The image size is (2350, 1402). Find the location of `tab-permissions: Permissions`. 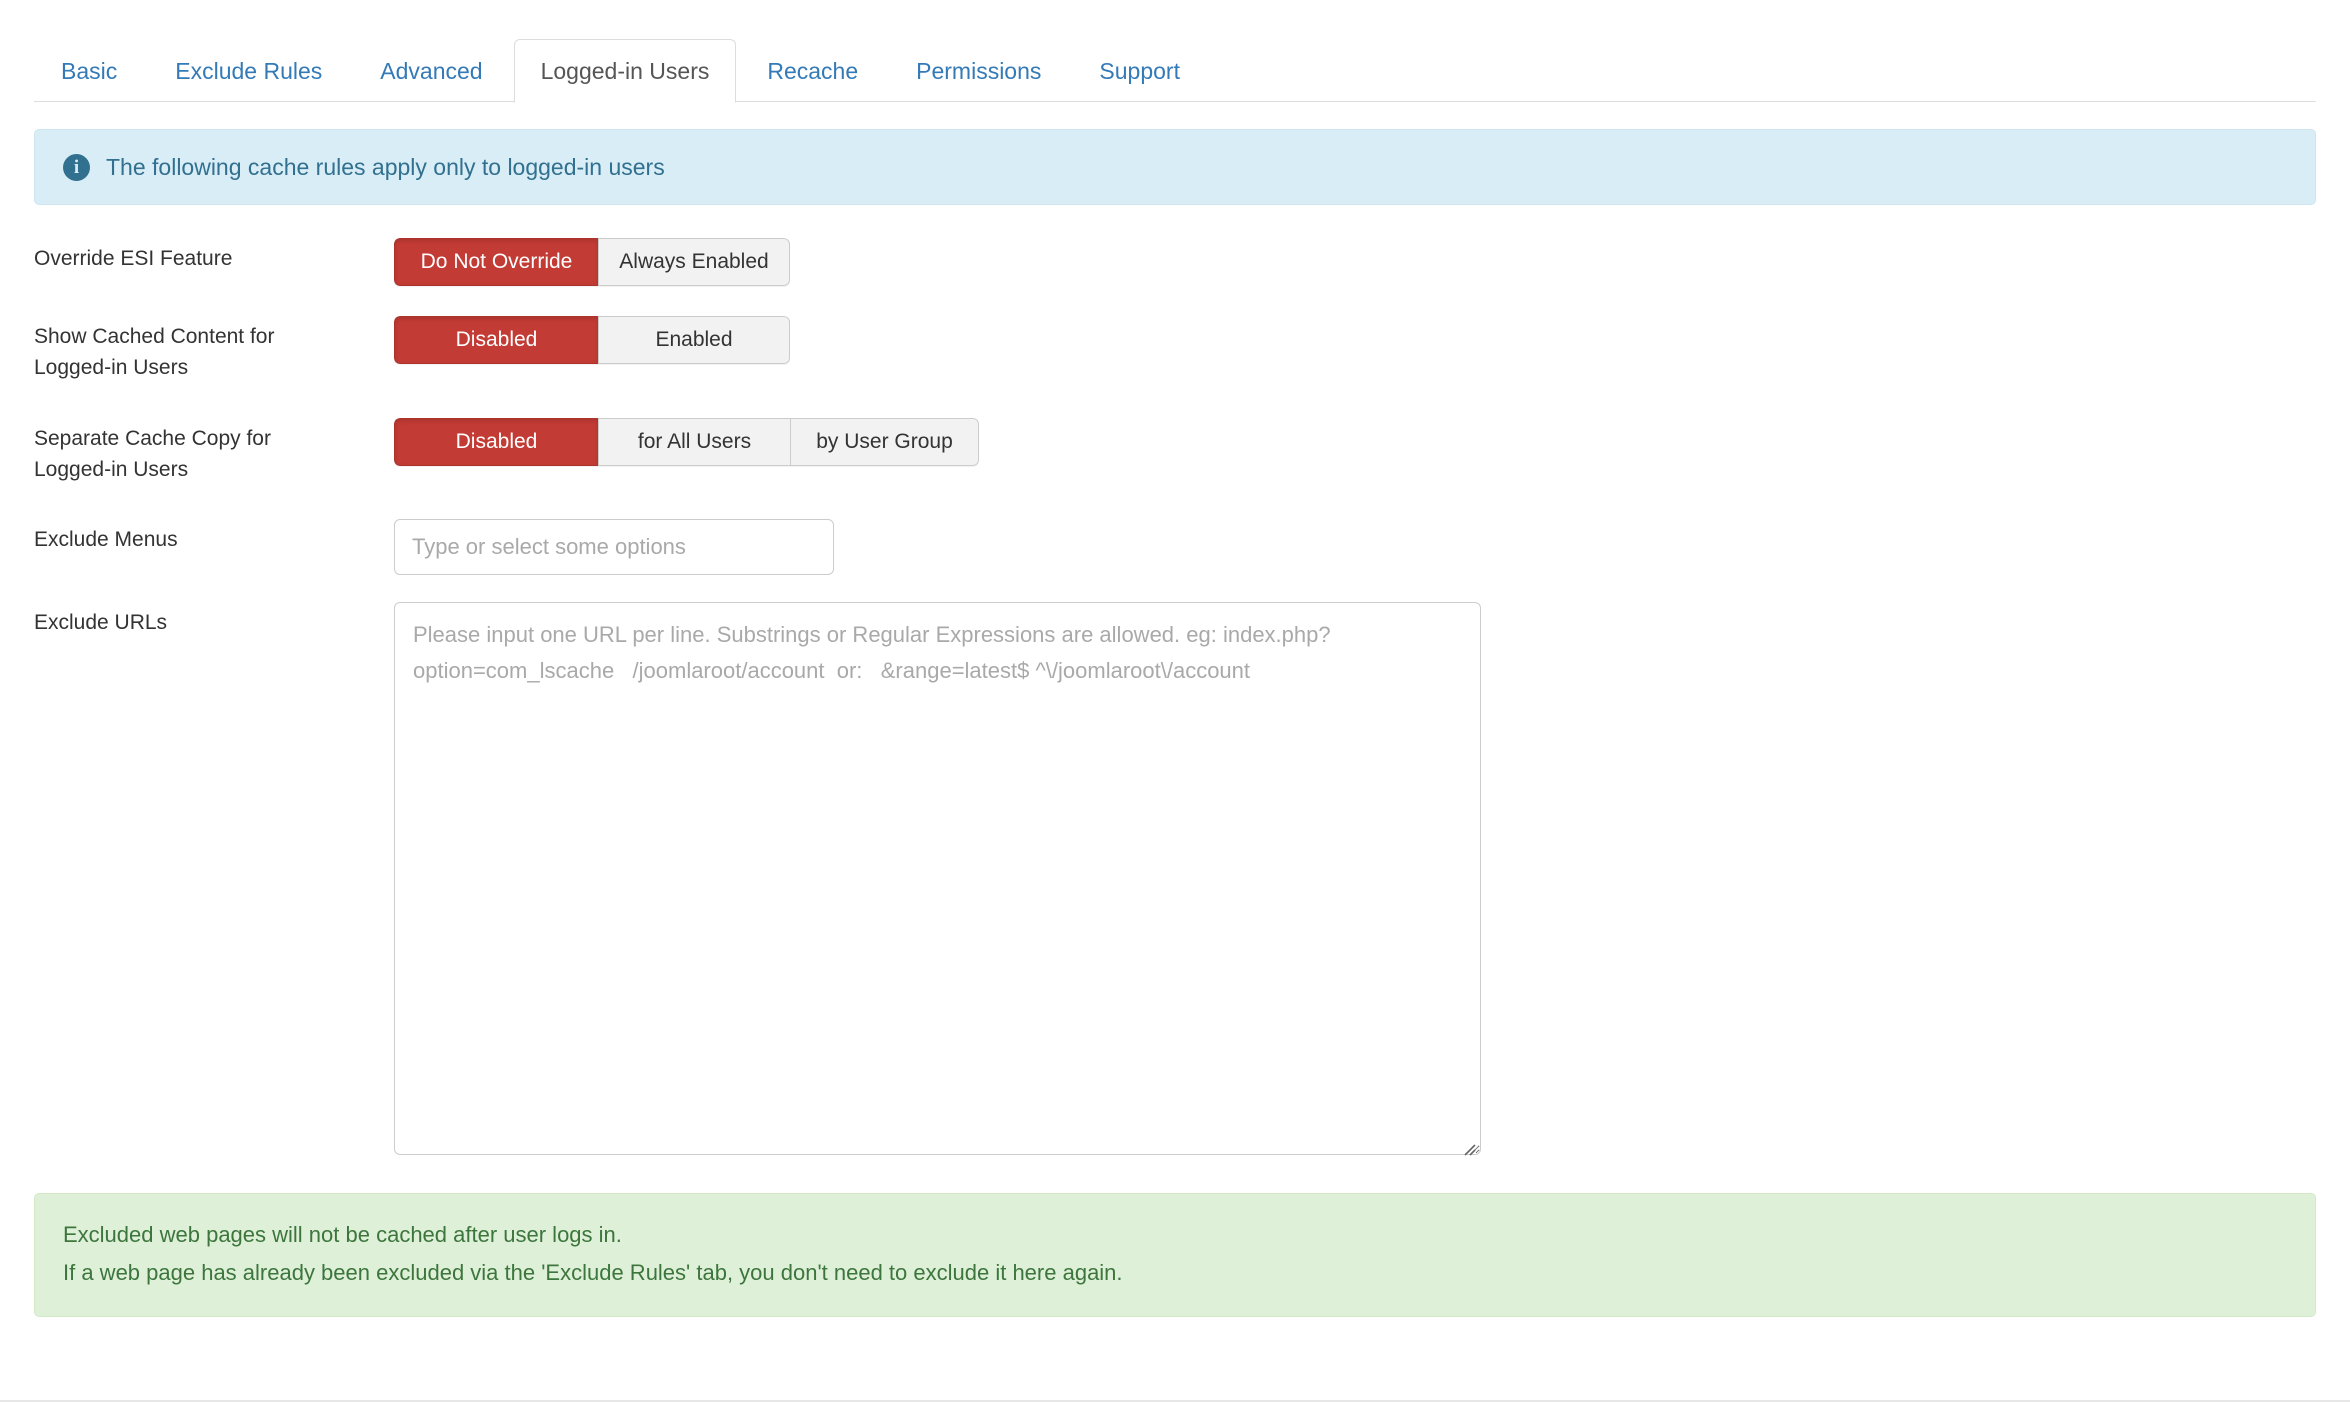

tab-permissions: Permissions is located at coordinates (978, 71).